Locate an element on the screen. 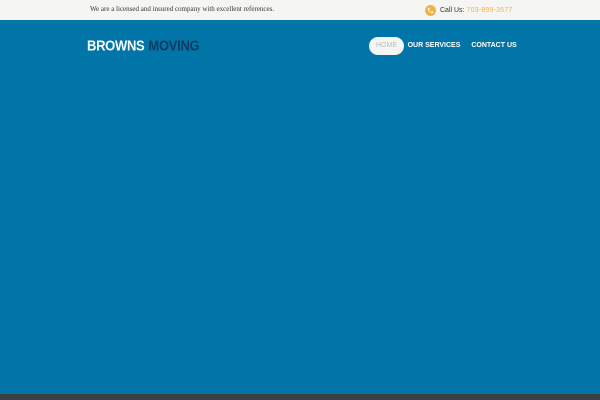 The image size is (600, 400). logo-text-browns: BROWNS is located at coordinates (116, 45).